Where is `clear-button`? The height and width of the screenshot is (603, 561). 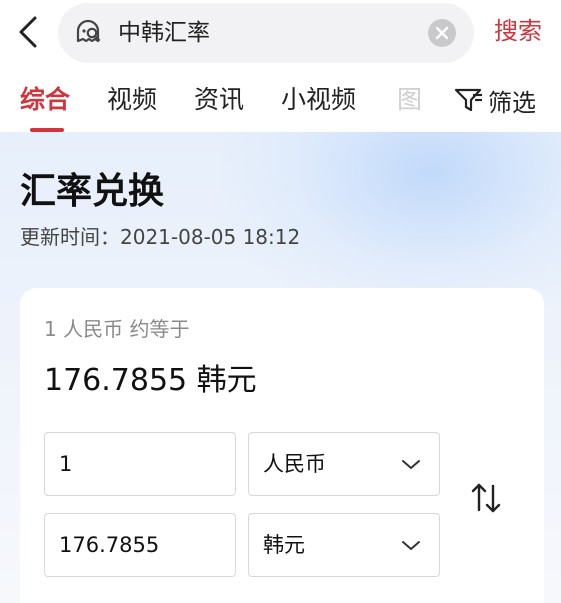
clear-button is located at coordinates (442, 33).